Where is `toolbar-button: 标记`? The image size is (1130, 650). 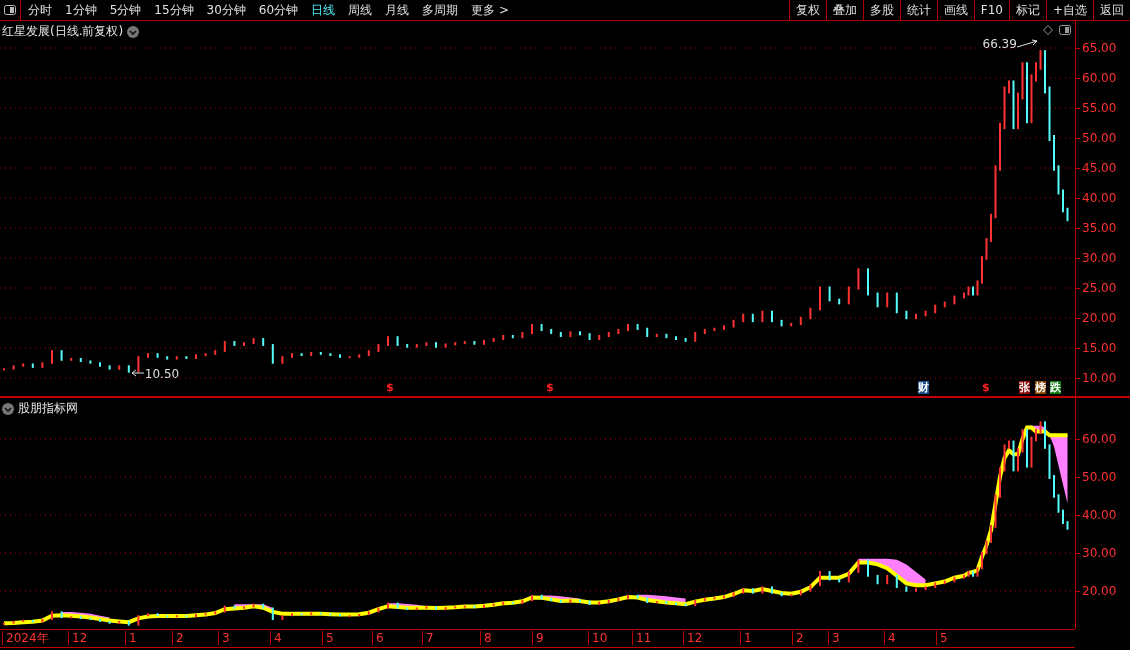 toolbar-button: 标记 is located at coordinates (1027, 10).